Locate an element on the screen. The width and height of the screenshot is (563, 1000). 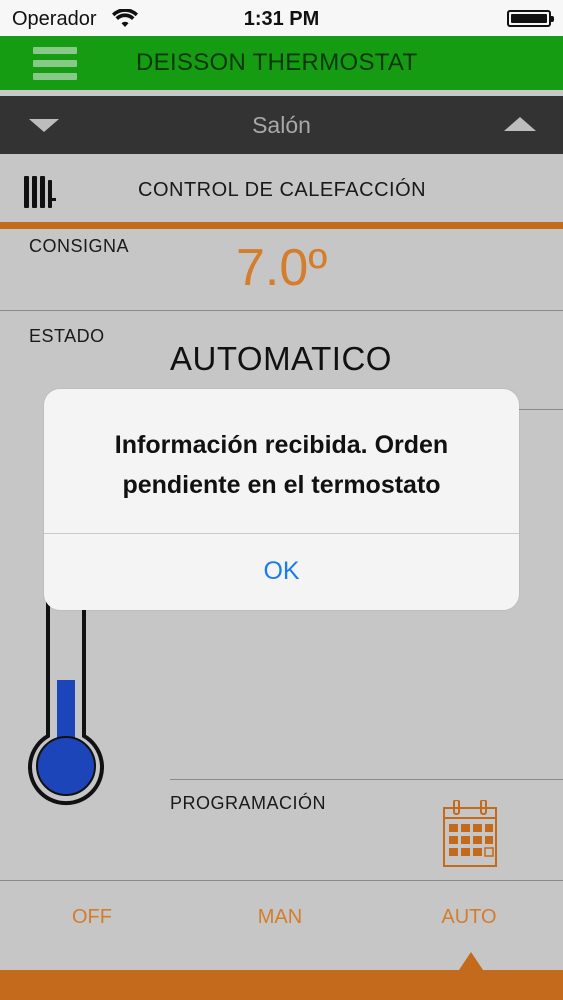
status-bar: Operador 1:31 PM is located at coordinates (281, 18).